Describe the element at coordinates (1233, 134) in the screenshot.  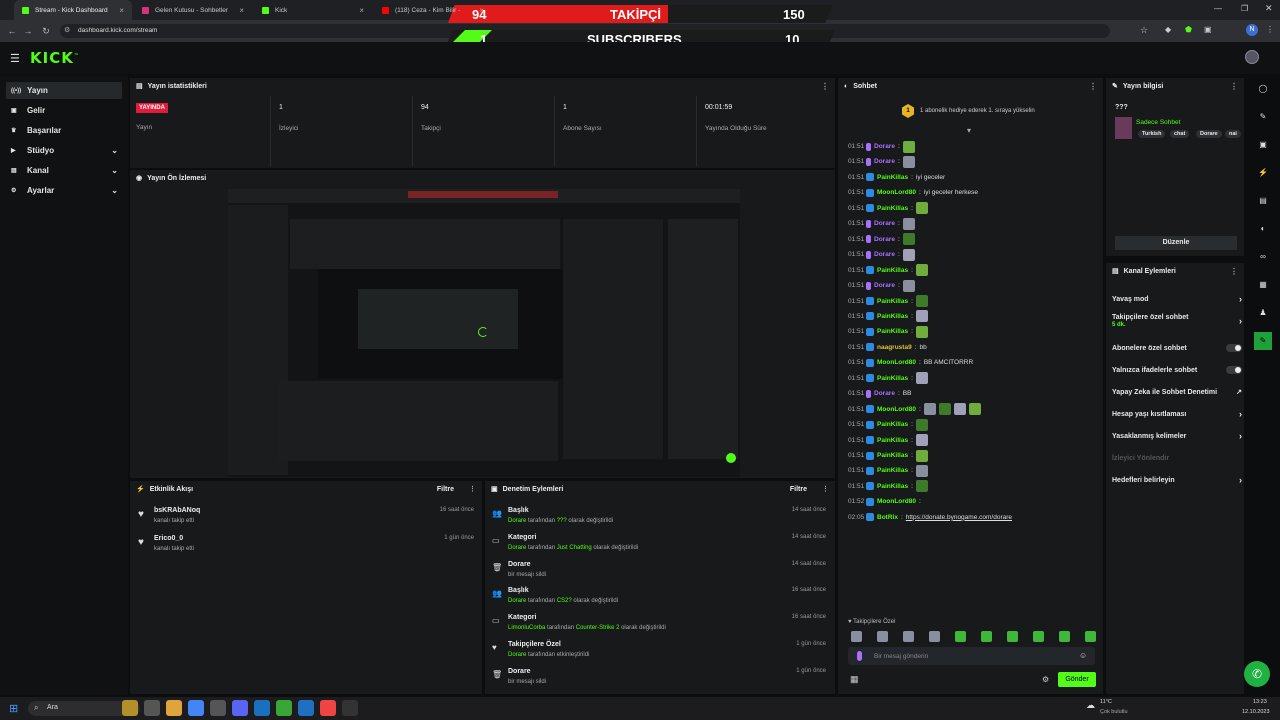
I see `stream-tag: nai` at that location.